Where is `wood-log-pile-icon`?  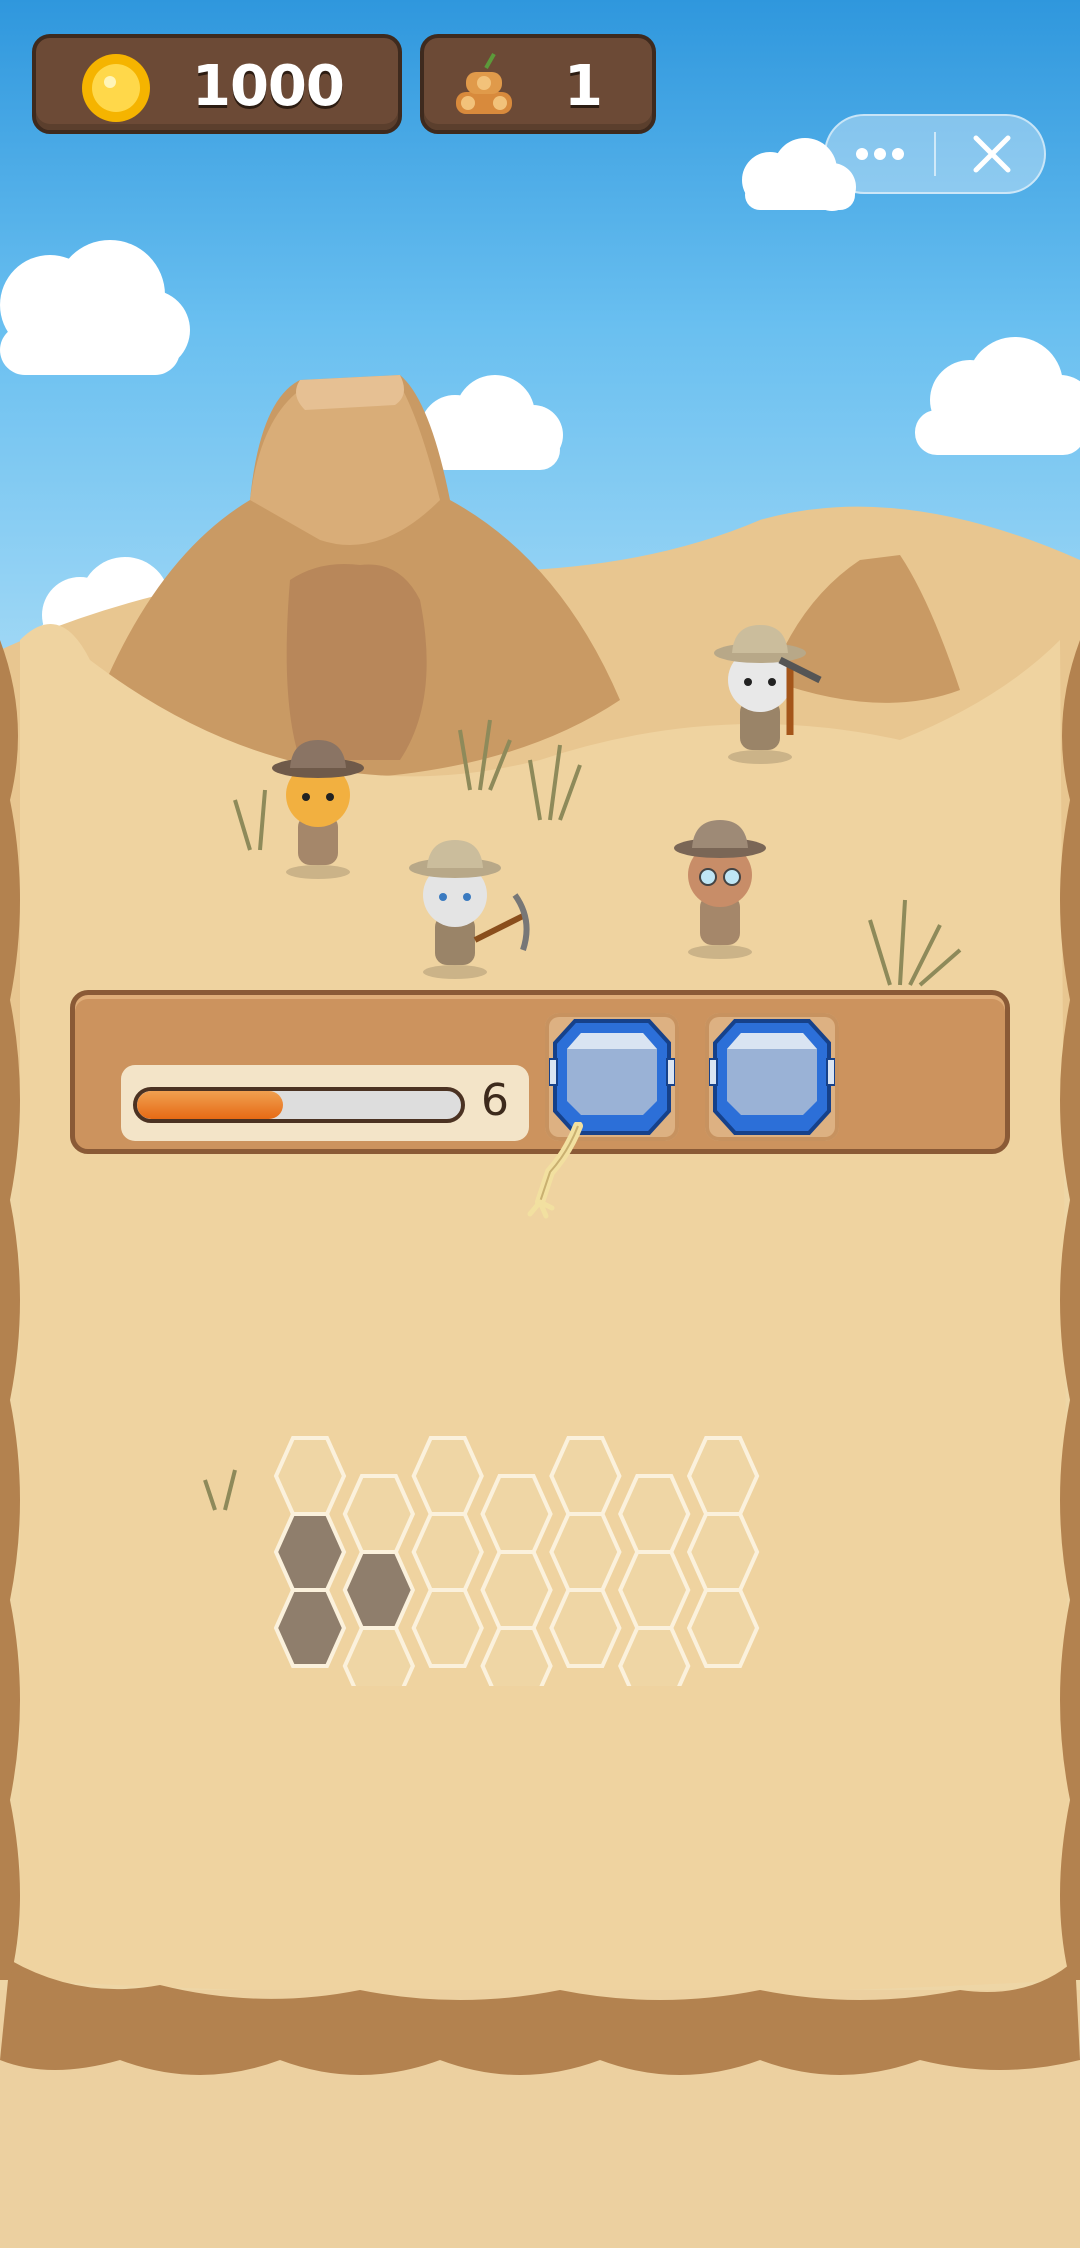
wood-log-pile-icon is located at coordinates (484, 83).